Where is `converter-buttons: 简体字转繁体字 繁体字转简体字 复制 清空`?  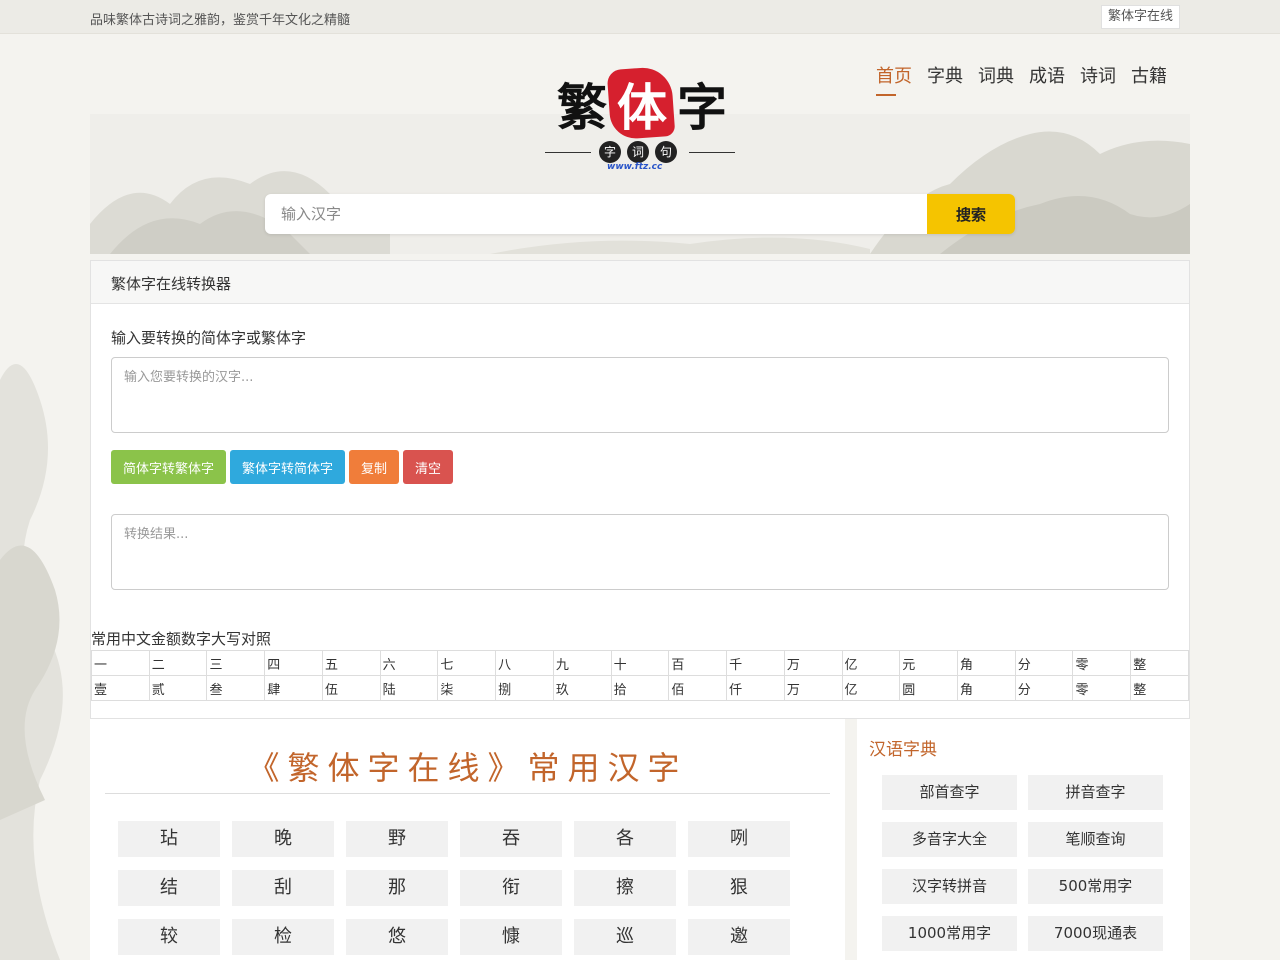 converter-buttons: 简体字转繁体字 繁体字转简体字 复制 清空 is located at coordinates (282, 467).